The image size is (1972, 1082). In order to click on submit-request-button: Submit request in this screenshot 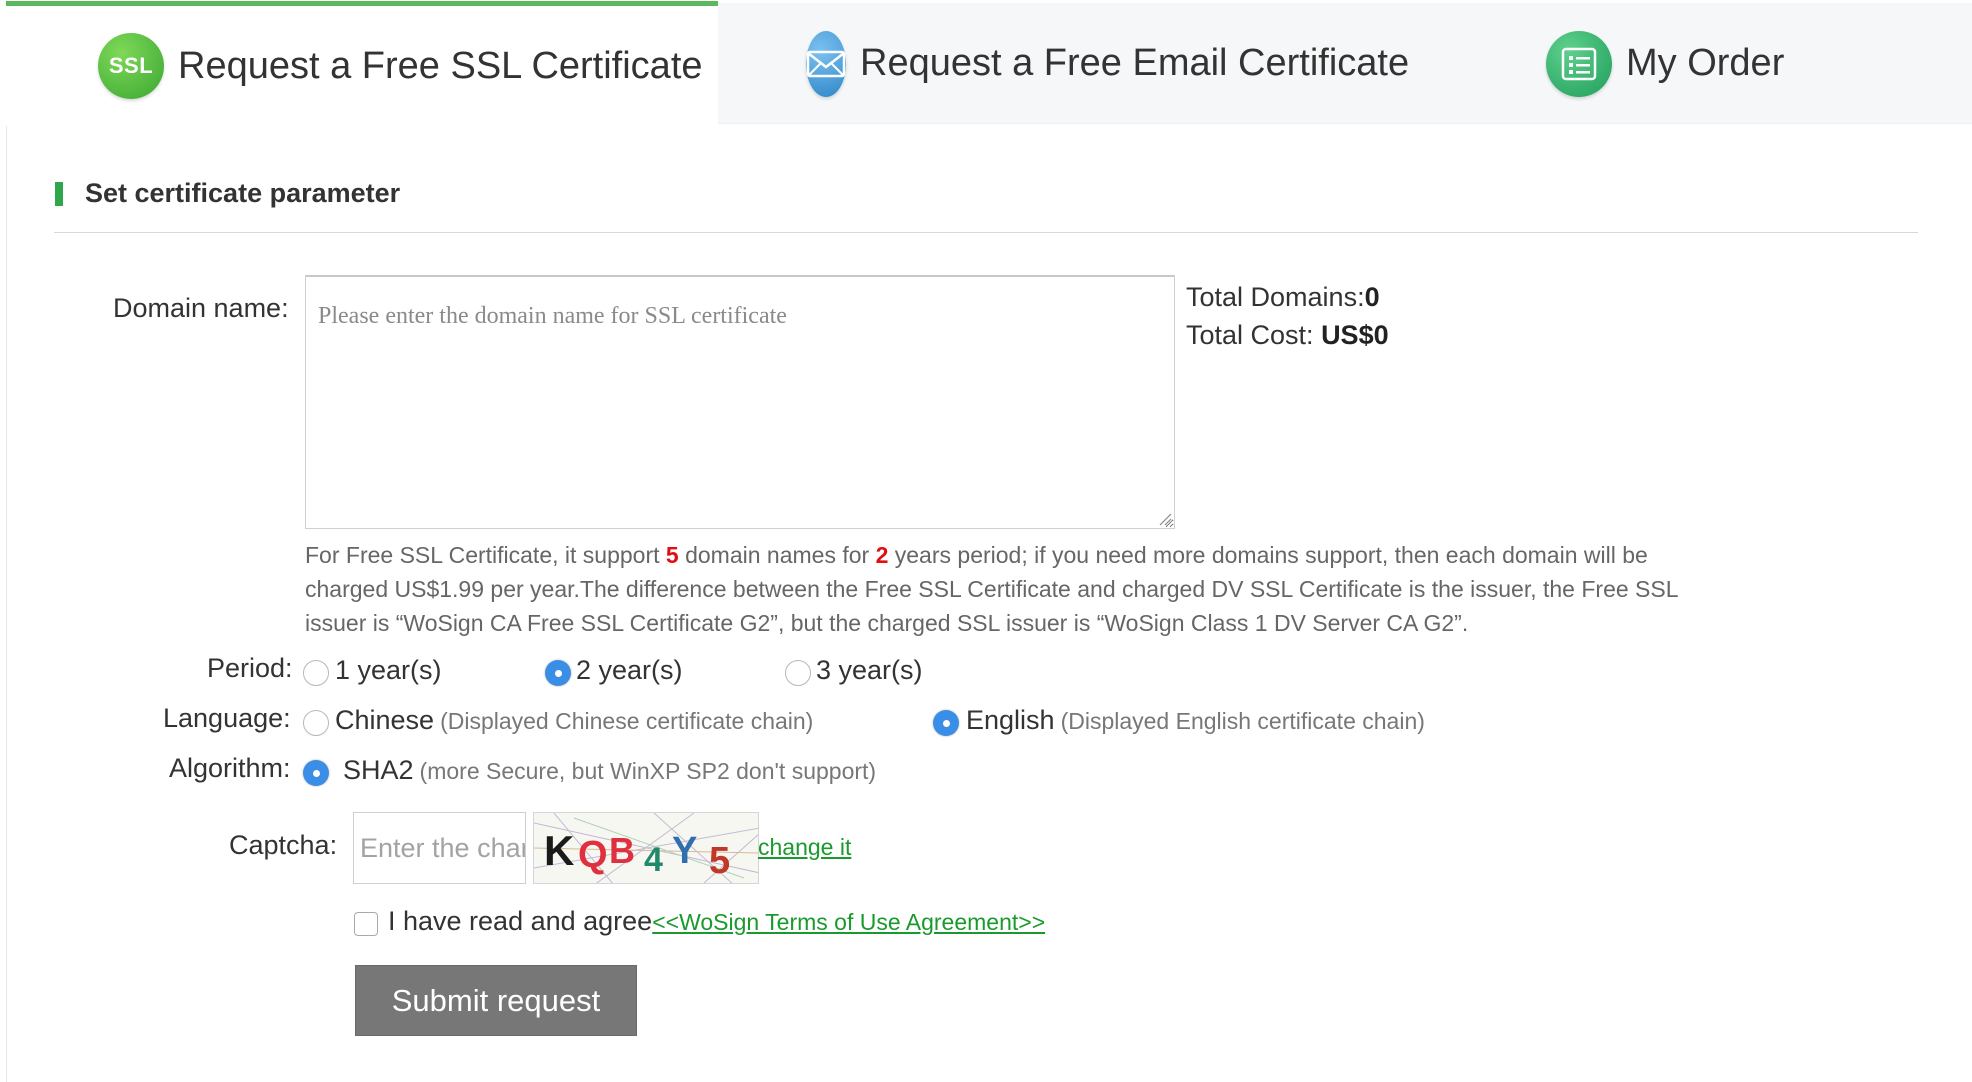, I will do `click(496, 1000)`.